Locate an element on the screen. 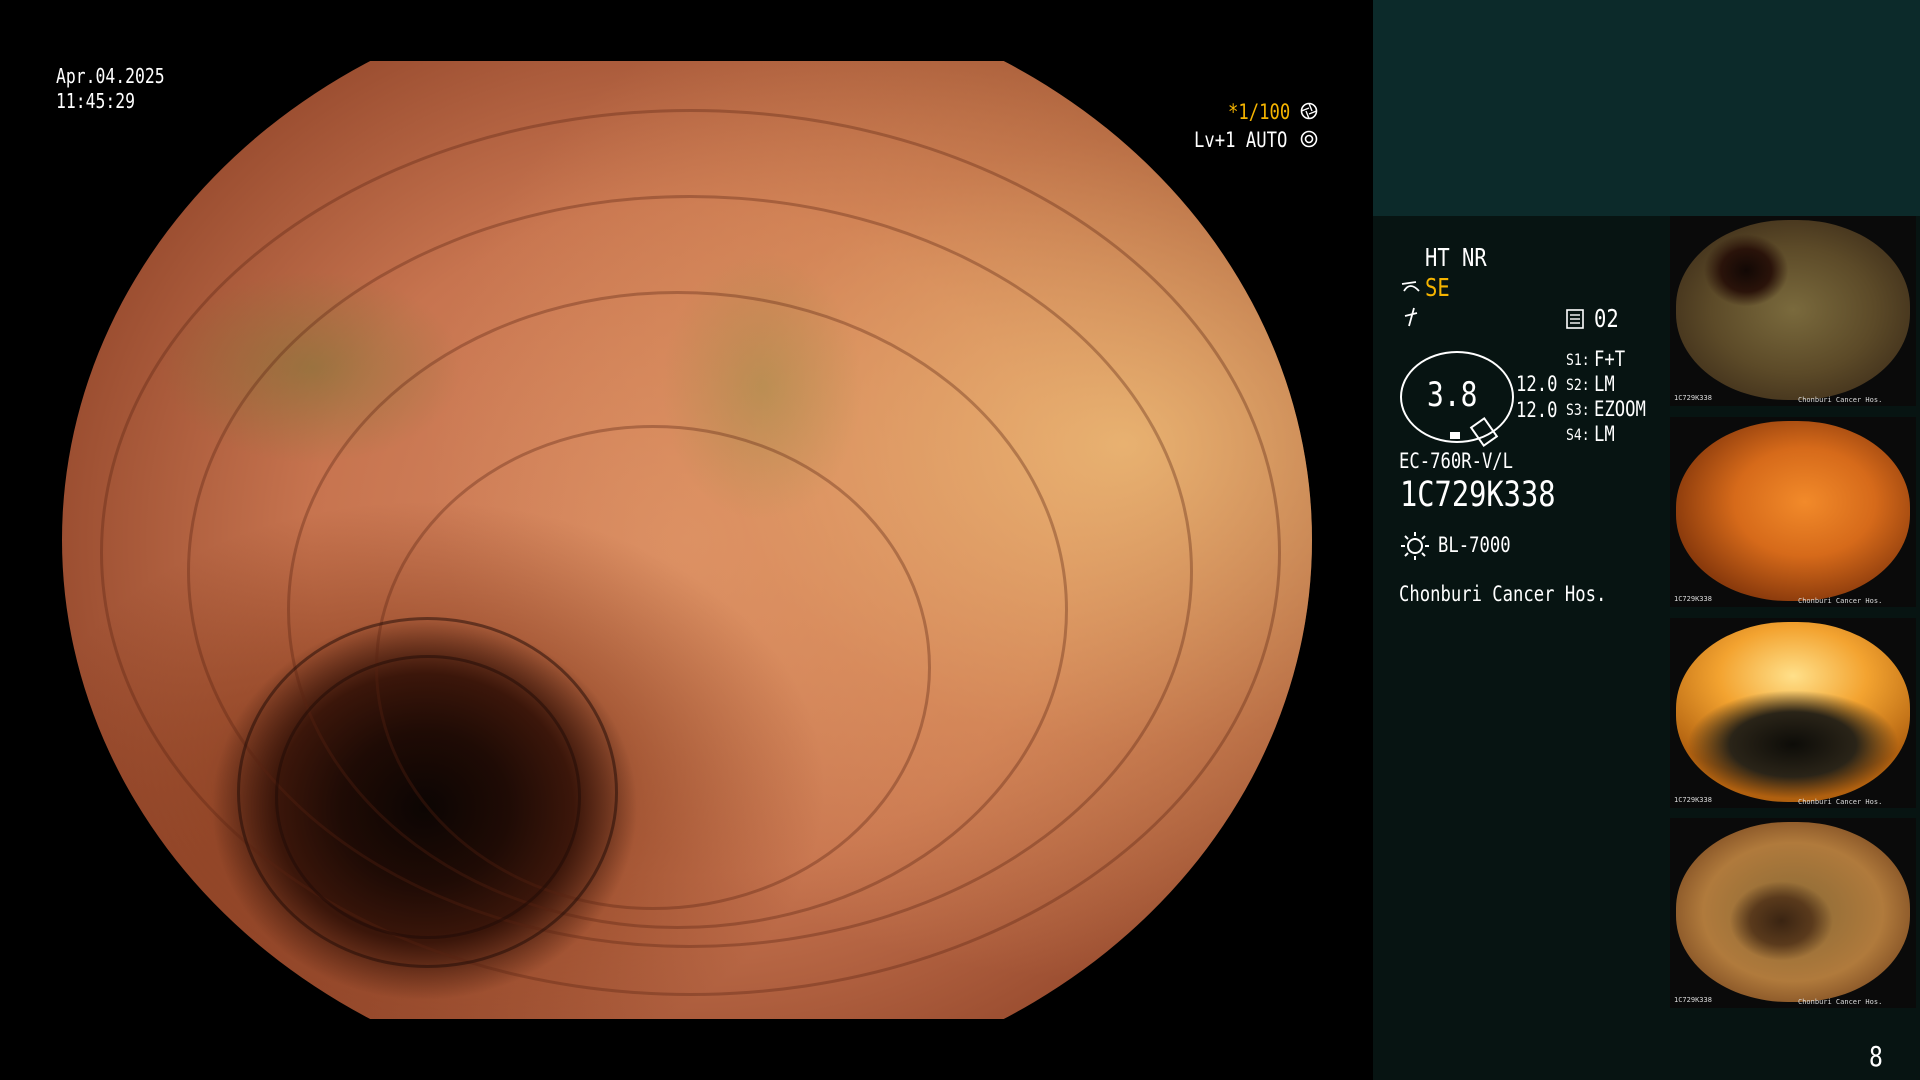 The height and width of the screenshot is (1080, 1920). thumbnail-2-hospital: Chonburi Cancer Hos. is located at coordinates (1840, 601).